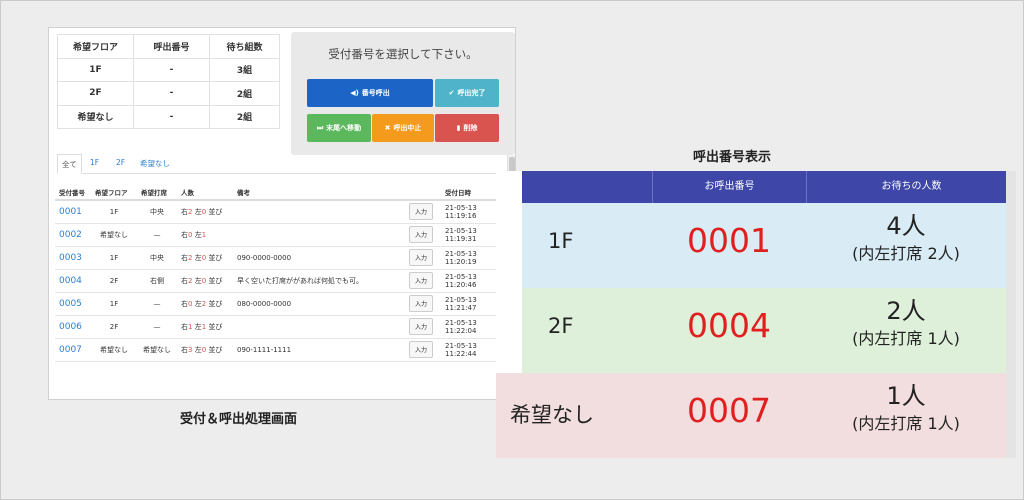  I want to click on table-row: 0006 2F — 右1 左1 並び 入力 21-05-13 11:22:04, so click(281, 327).